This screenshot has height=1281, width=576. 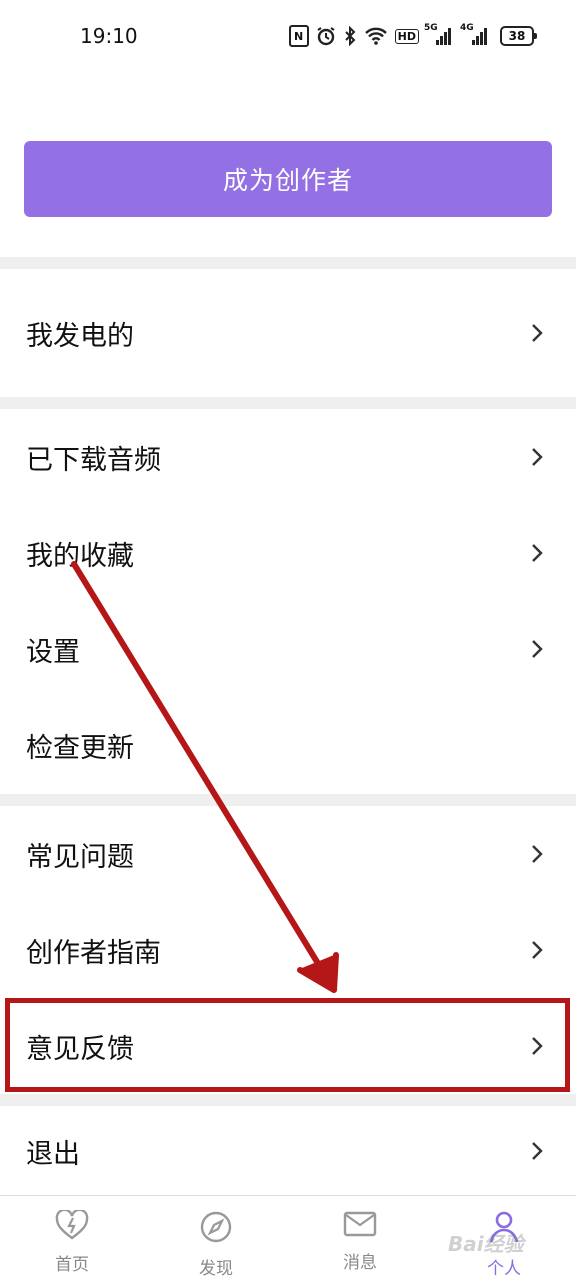 I want to click on status-icons: N HD 5G 4G 38, so click(x=412, y=35).